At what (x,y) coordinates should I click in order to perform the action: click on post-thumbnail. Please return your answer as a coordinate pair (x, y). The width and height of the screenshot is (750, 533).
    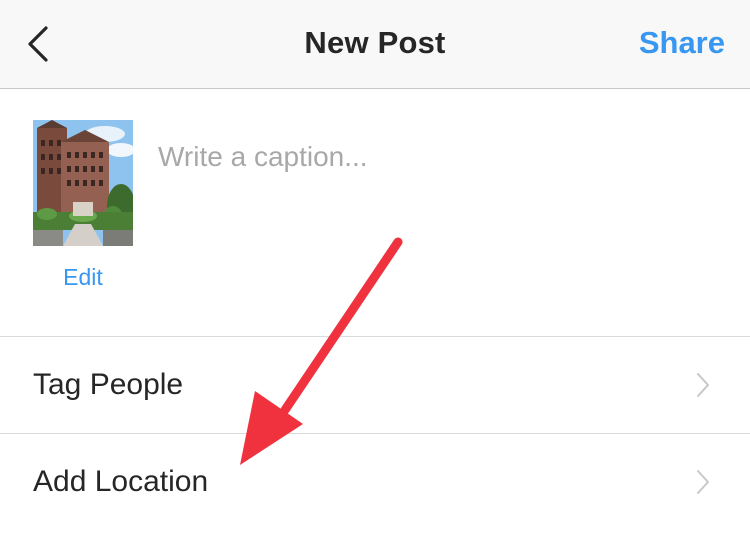
    Looking at the image, I should click on (83, 183).